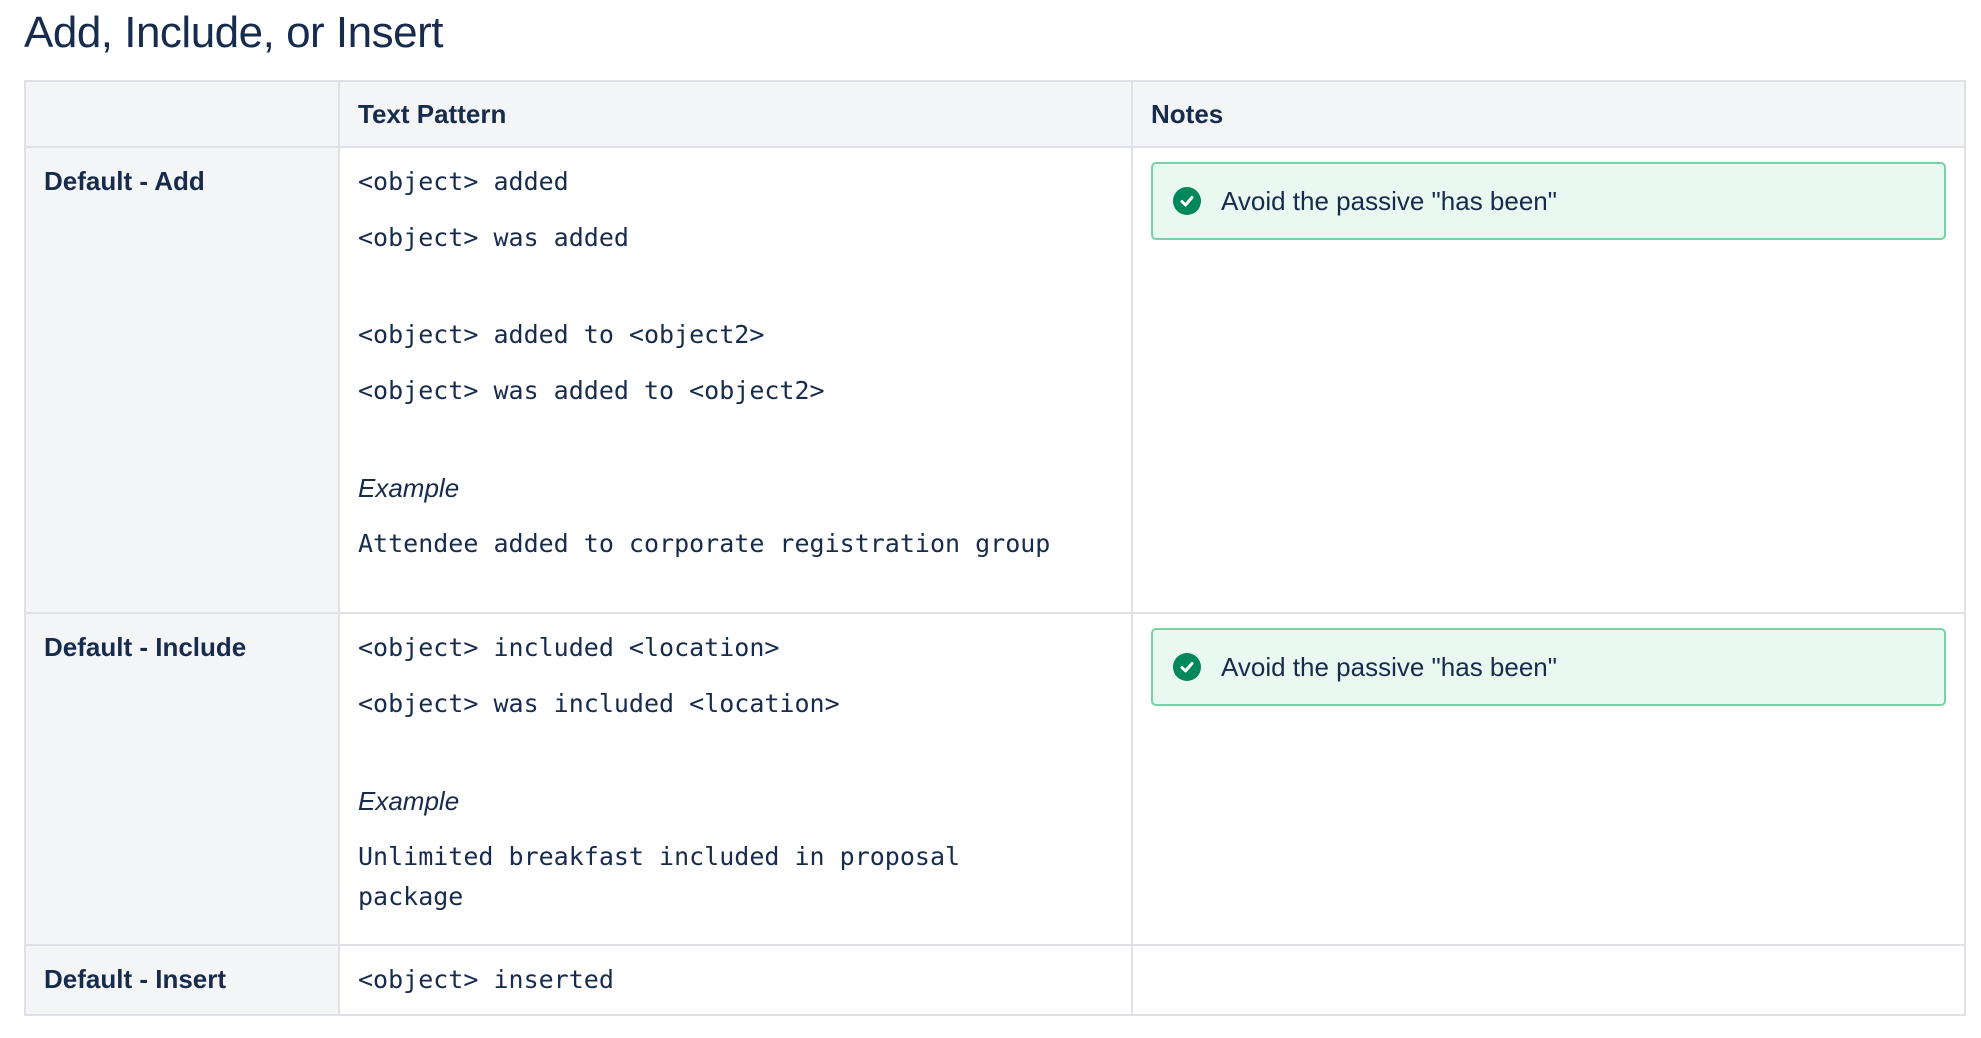 The height and width of the screenshot is (1038, 1981). Describe the element at coordinates (1548, 980) in the screenshot. I see `notes-cell` at that location.